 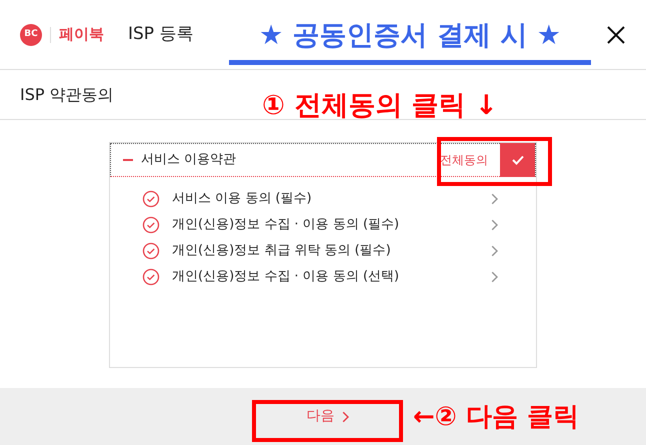 What do you see at coordinates (286, 225) in the screenshot?
I see `terms-item-label: 개인(신용)정보 수집 · 이용 동의 (필수)` at bounding box center [286, 225].